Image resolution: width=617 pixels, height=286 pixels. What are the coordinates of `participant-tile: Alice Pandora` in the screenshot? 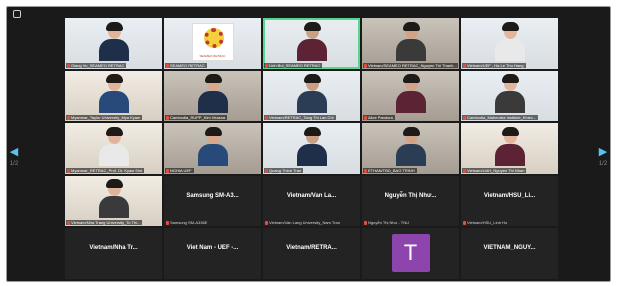 It's located at (410, 95).